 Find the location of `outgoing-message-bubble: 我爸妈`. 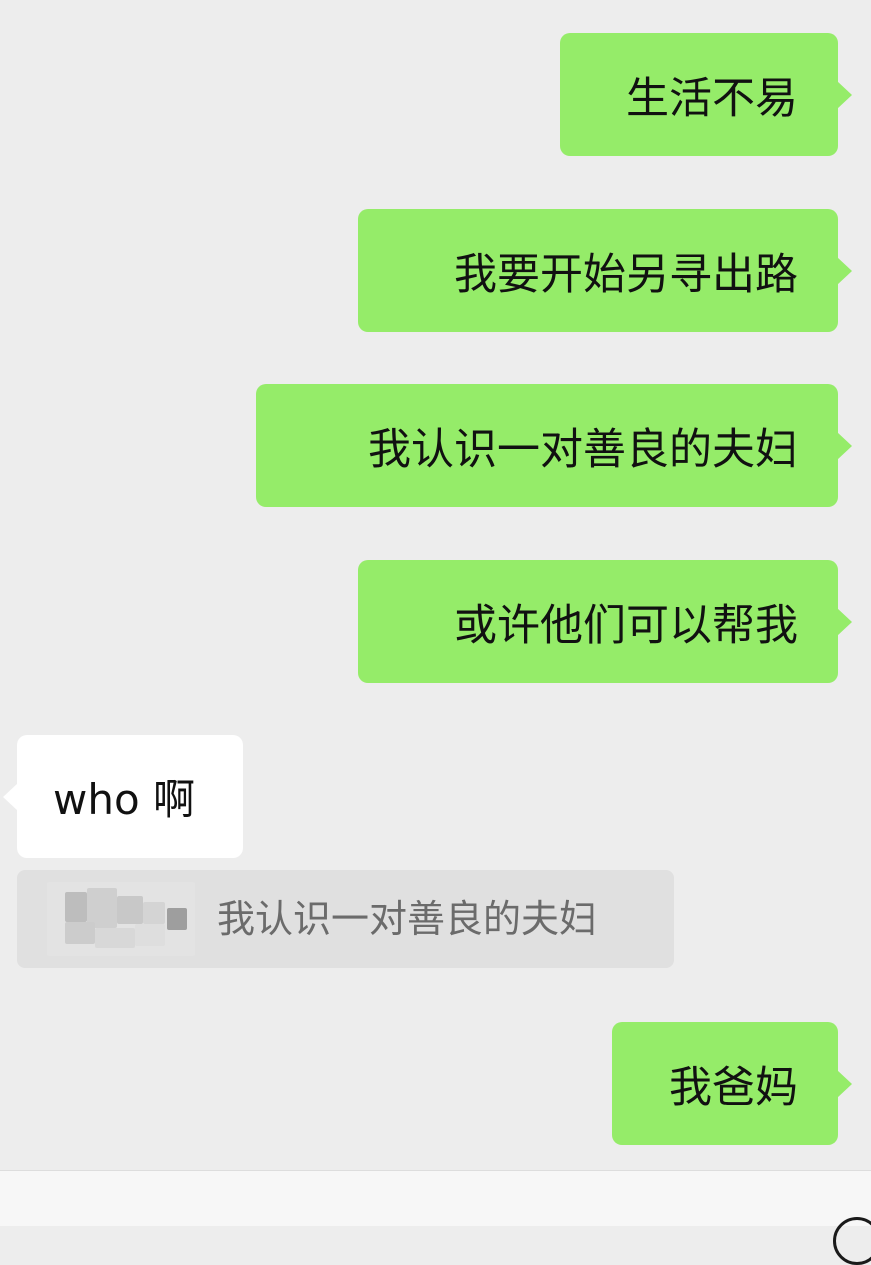

outgoing-message-bubble: 我爸妈 is located at coordinates (732, 1083).